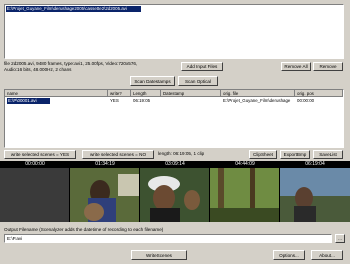 This screenshot has height=264, width=350. What do you see at coordinates (258, 93) in the screenshot?
I see `column-header-orig-file: orig. file` at bounding box center [258, 93].